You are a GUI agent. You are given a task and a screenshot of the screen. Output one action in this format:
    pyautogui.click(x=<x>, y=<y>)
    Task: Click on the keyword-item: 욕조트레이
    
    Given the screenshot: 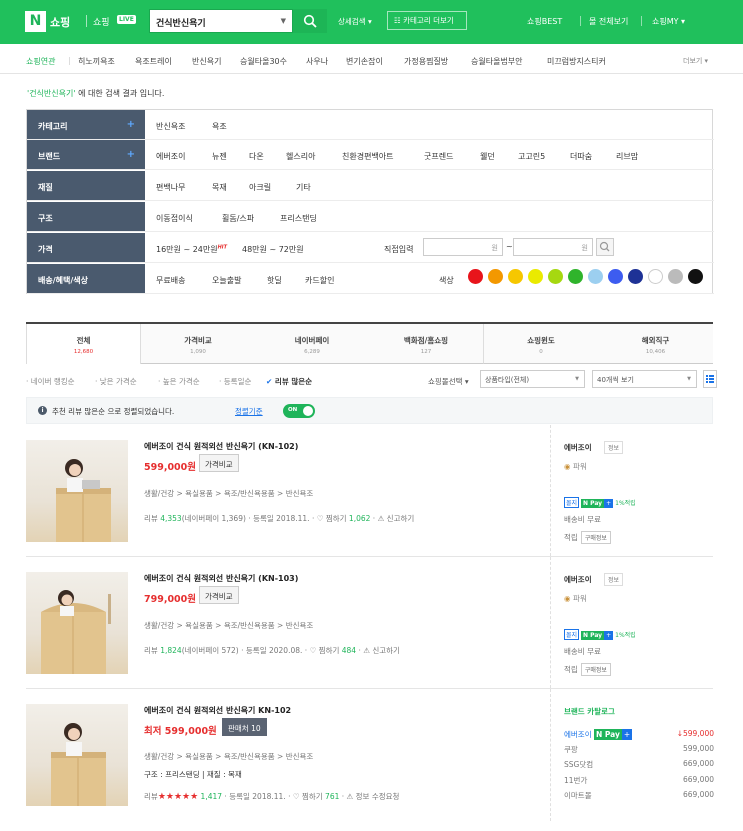 What is the action you would take?
    pyautogui.click(x=153, y=61)
    